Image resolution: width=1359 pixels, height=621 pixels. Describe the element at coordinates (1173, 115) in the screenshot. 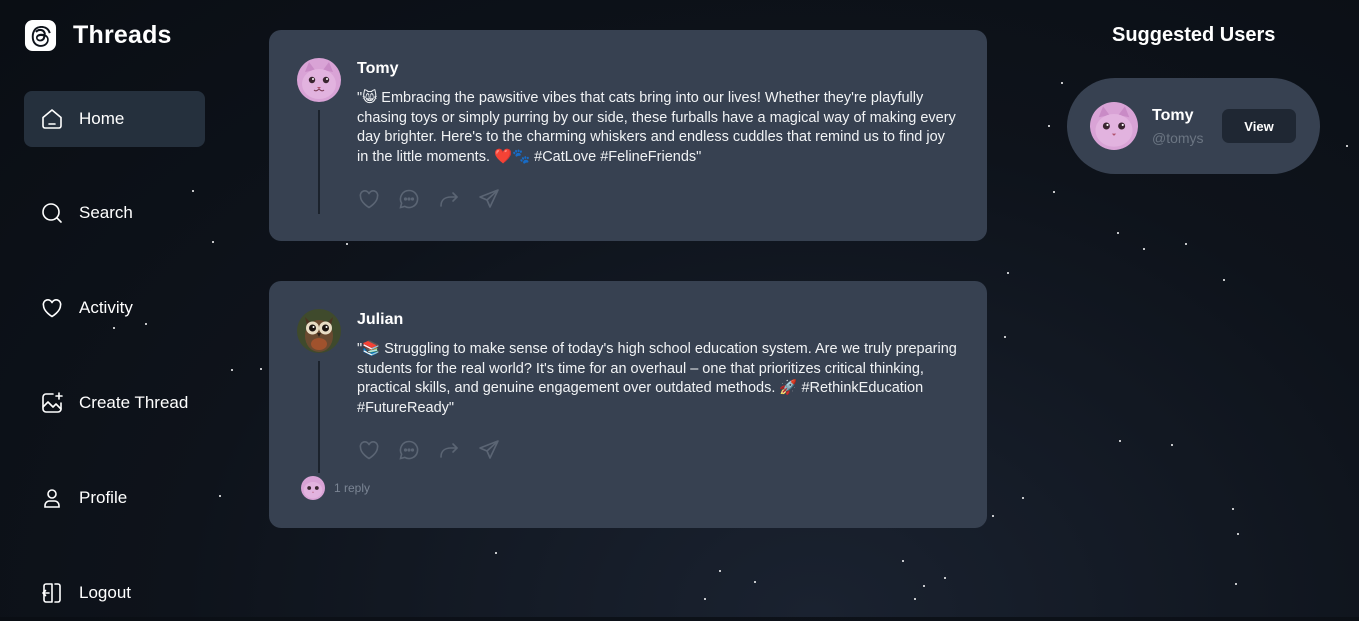

I see `suggested-user-name: Tomy` at that location.